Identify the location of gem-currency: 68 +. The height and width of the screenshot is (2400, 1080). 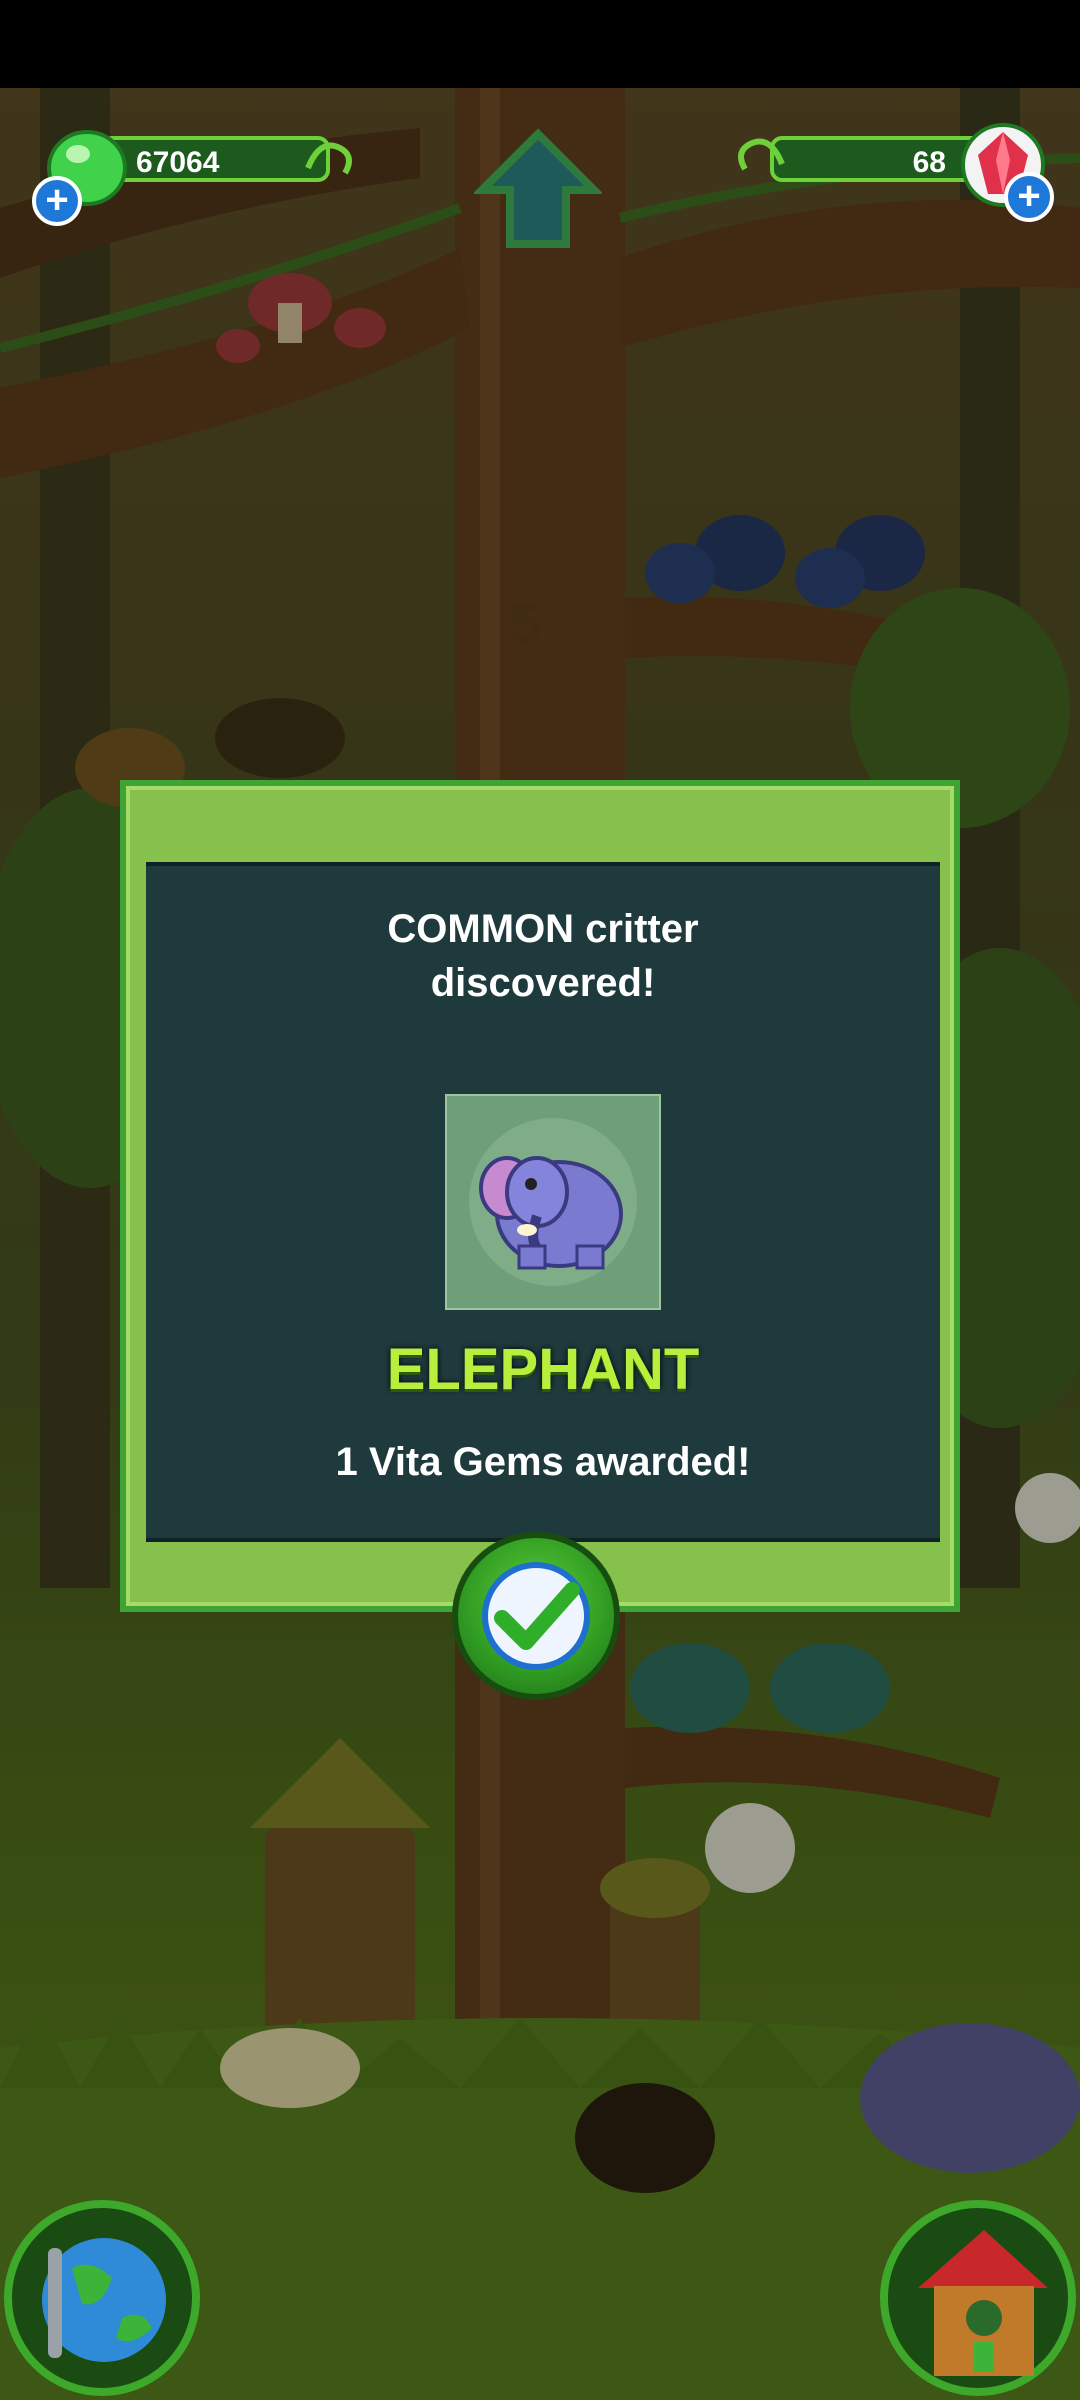
(905, 155).